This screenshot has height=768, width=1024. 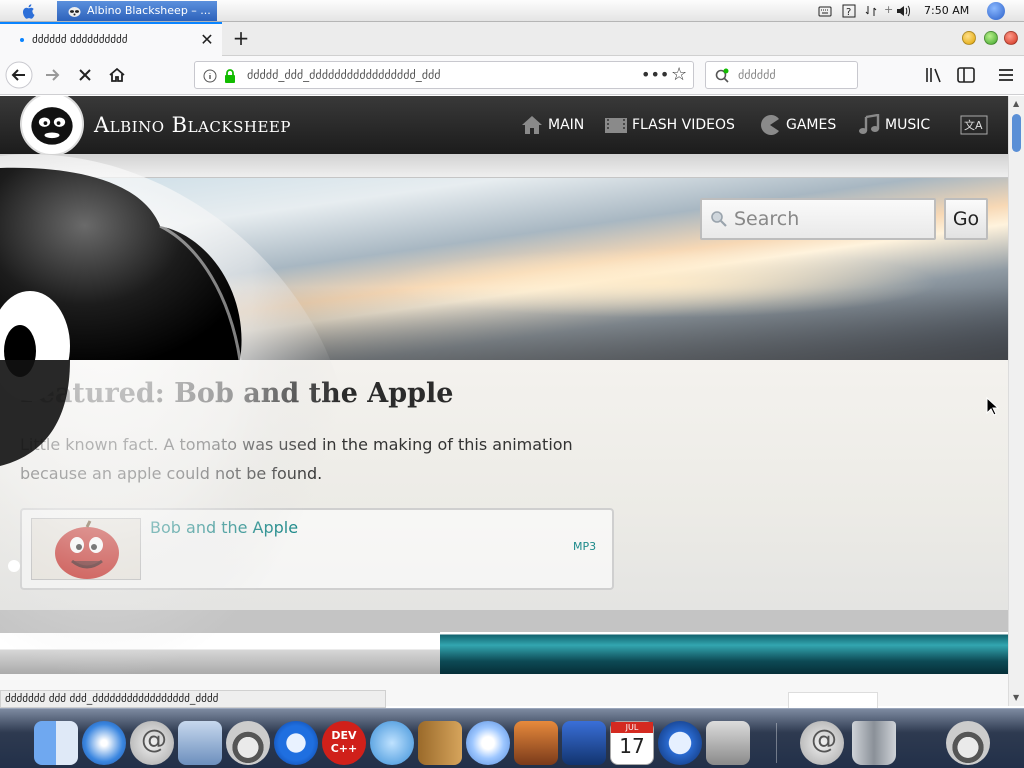 What do you see at coordinates (440, 743) in the screenshot?
I see `address-book-icon` at bounding box center [440, 743].